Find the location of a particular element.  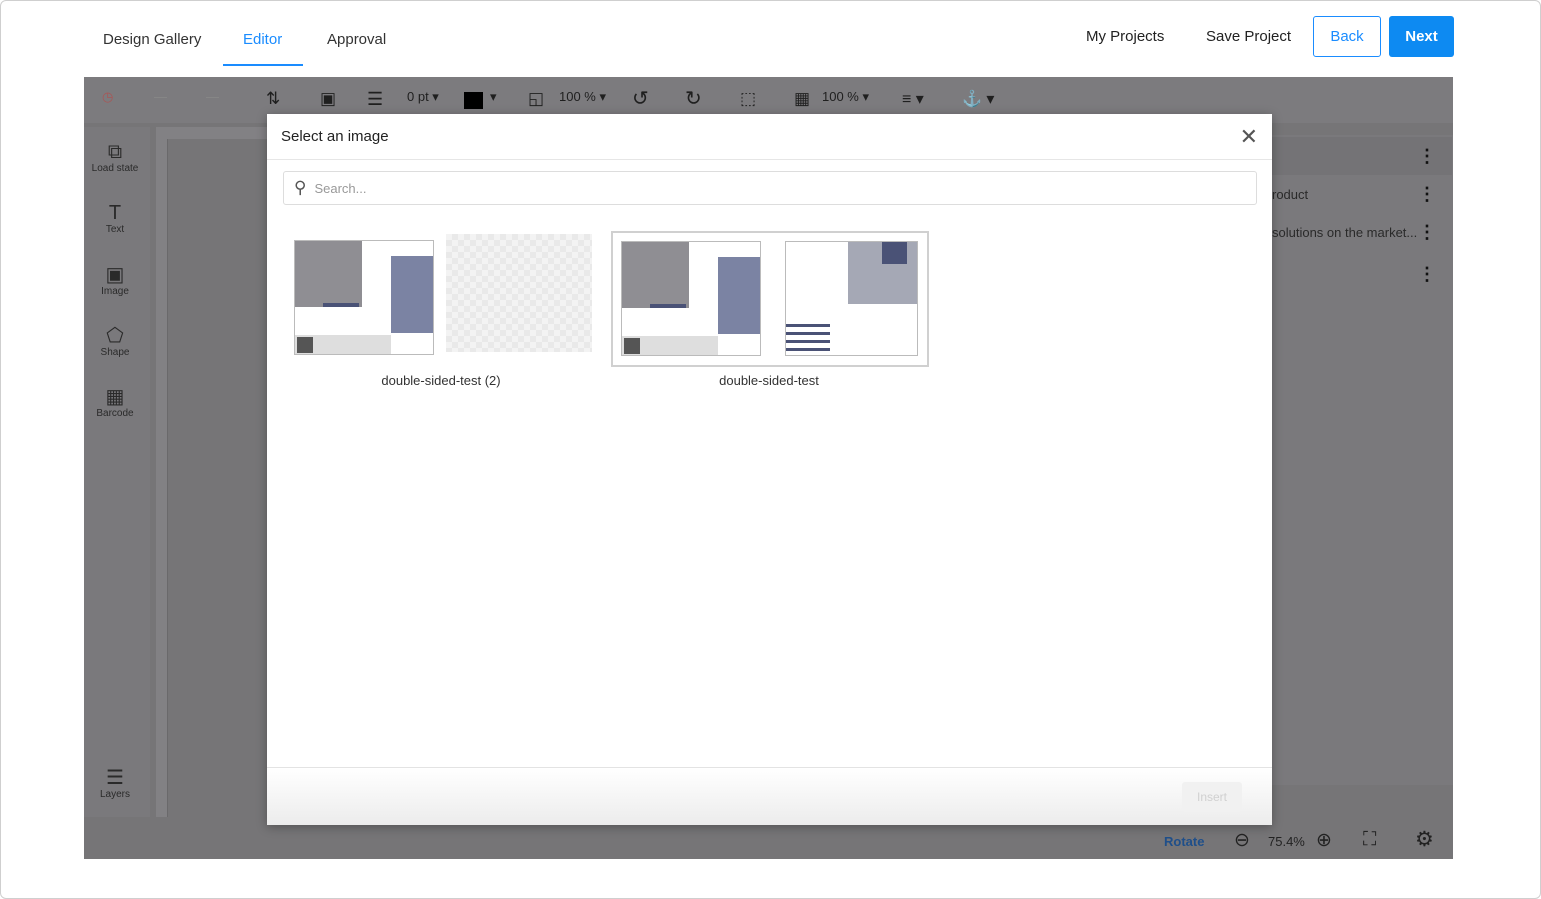

rotate-button: Rotate is located at coordinates (1184, 841).